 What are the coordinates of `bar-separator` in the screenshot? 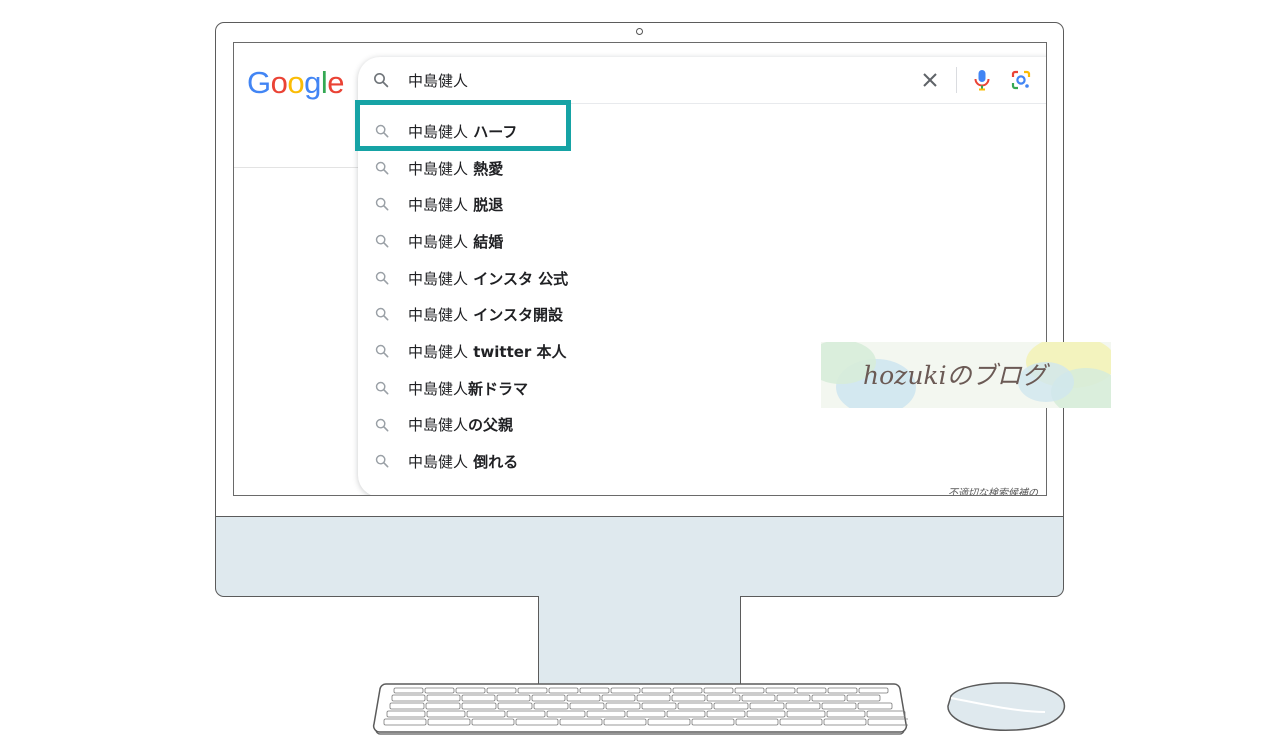 It's located at (956, 80).